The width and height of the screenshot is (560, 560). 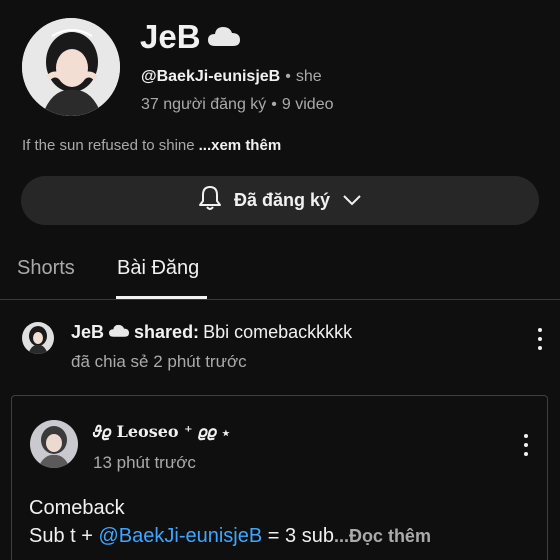 I want to click on shared-time: đã chia sẻ 2 phút trước, so click(x=159, y=361).